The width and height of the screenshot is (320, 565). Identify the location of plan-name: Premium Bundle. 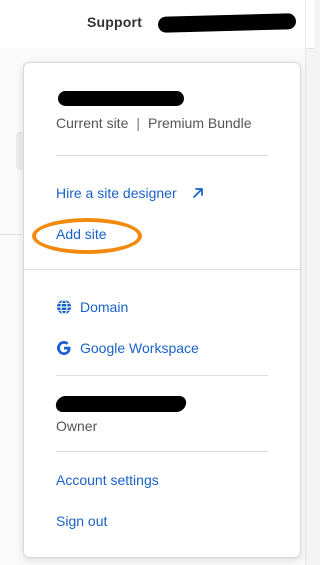
(200, 123).